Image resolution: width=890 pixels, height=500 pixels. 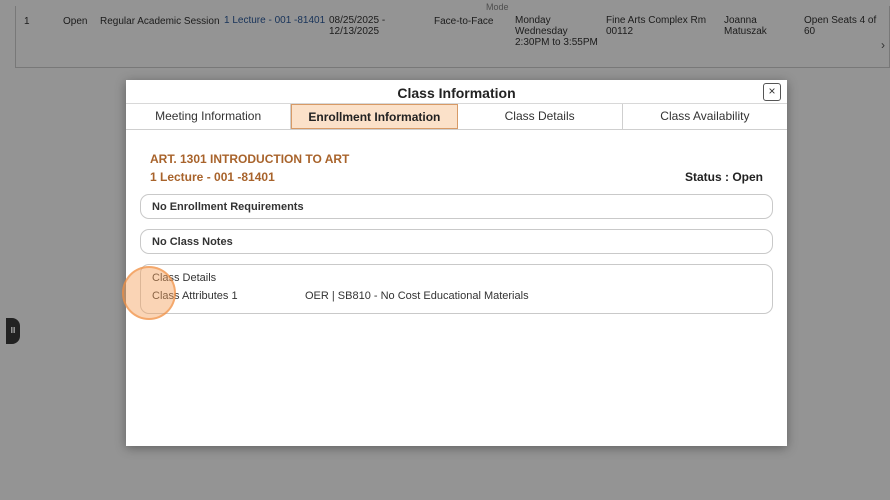 What do you see at coordinates (772, 92) in the screenshot?
I see `close-icon: ×` at bounding box center [772, 92].